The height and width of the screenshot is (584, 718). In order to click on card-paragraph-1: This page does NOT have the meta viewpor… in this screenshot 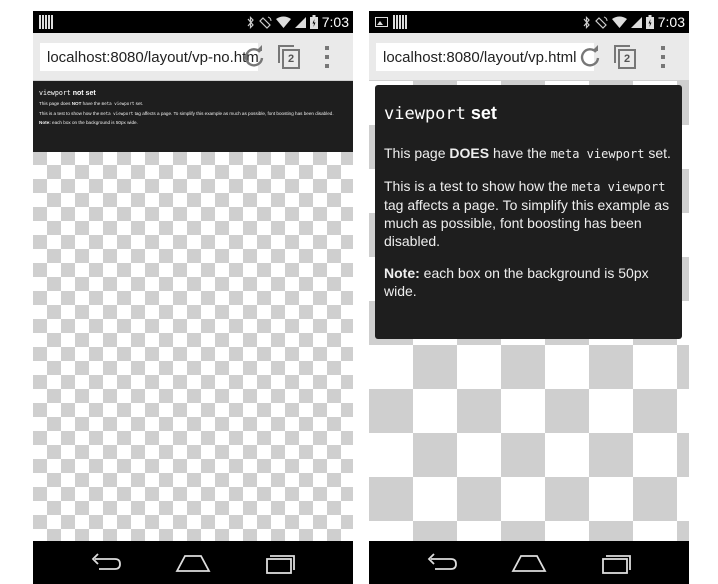, I will do `click(91, 103)`.